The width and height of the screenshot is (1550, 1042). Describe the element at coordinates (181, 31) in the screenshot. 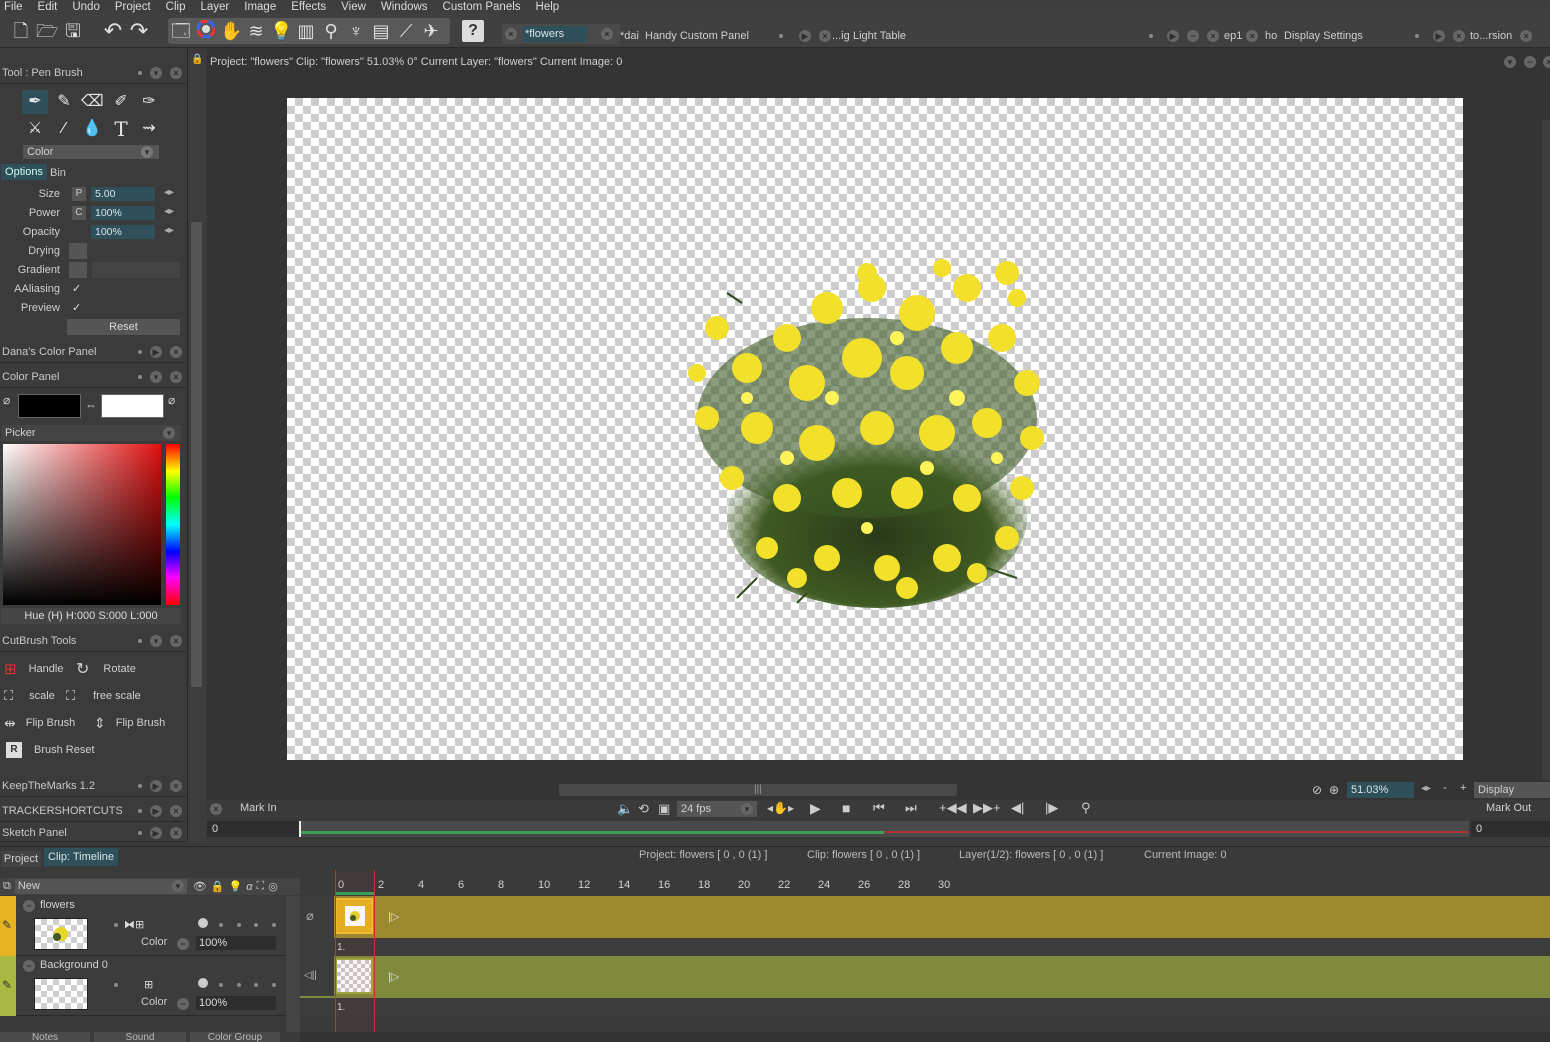

I see `project-icon: 🗔` at that location.